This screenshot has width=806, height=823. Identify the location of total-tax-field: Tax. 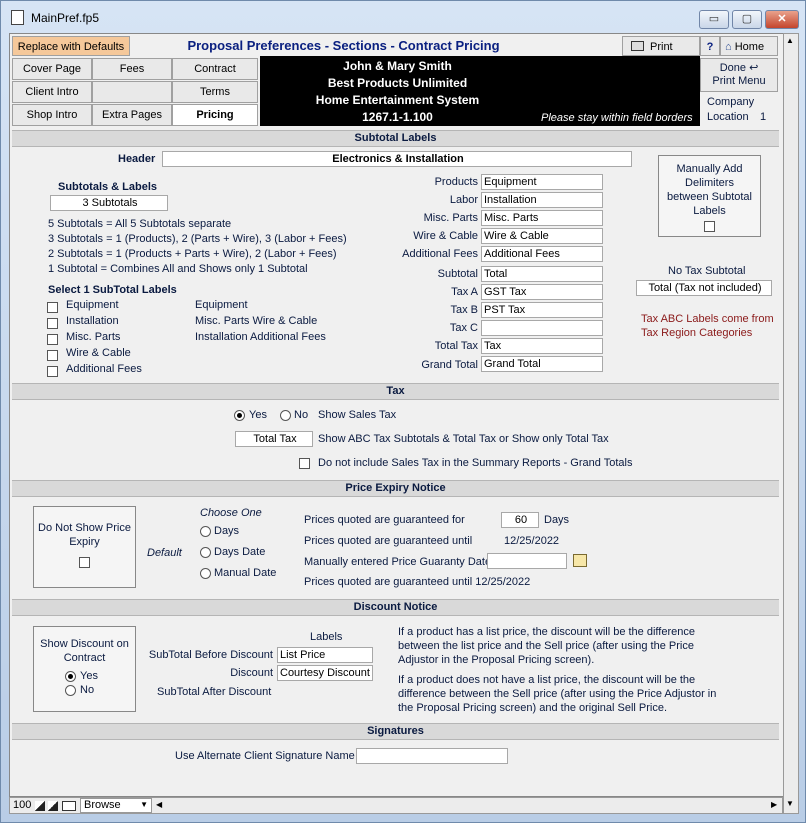
(542, 346).